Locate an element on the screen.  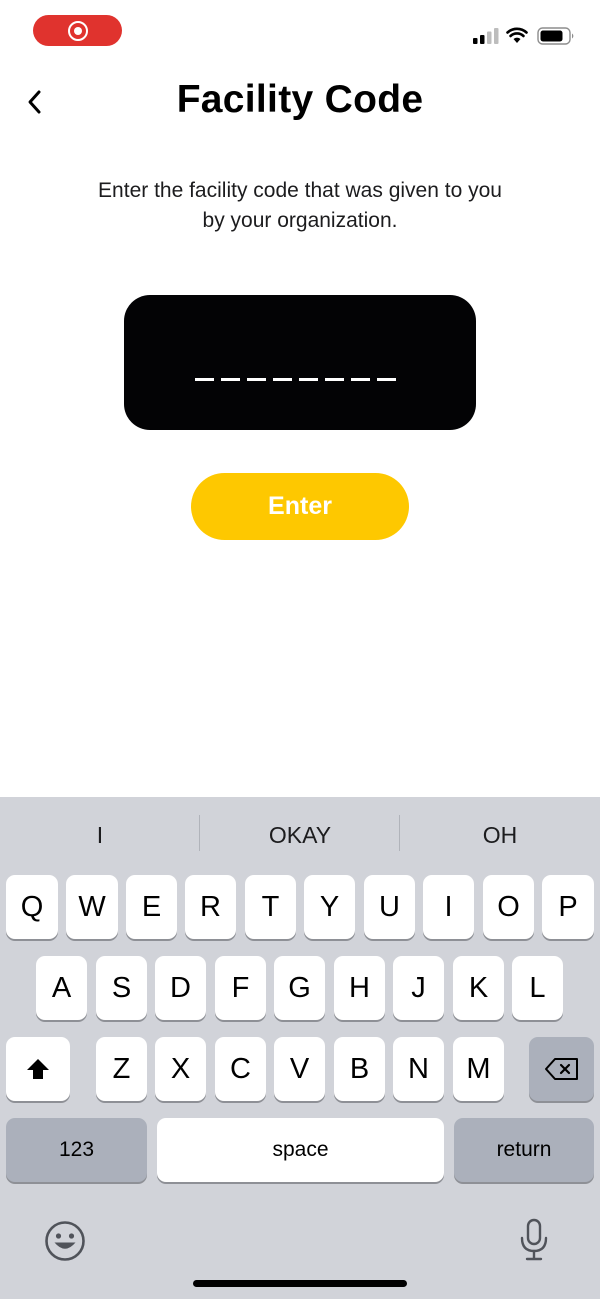
facility-code-input is located at coordinates (300, 362).